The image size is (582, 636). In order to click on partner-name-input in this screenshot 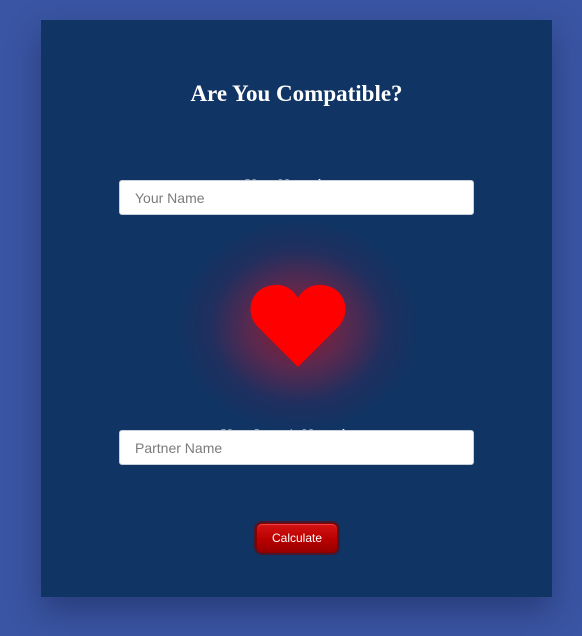, I will do `click(296, 447)`.